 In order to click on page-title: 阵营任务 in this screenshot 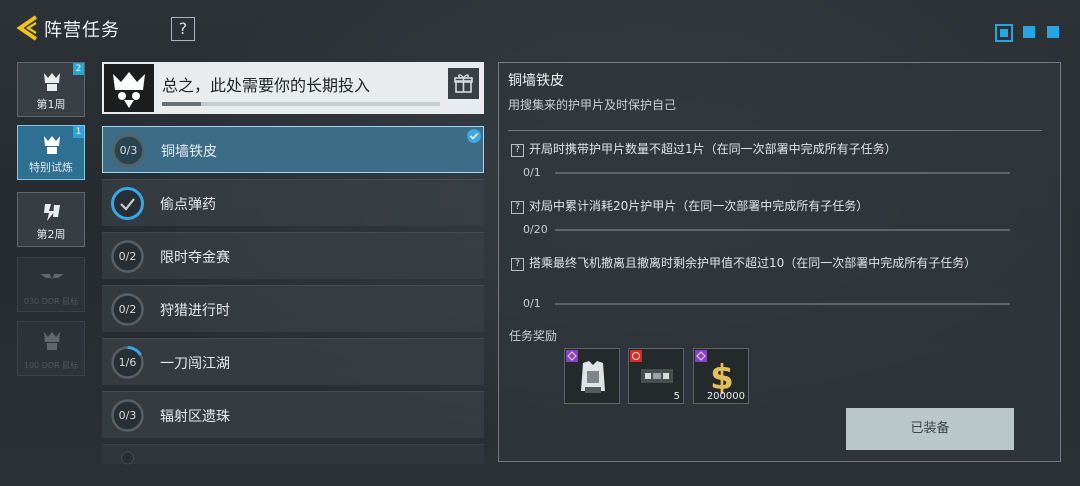, I will do `click(82, 30)`.